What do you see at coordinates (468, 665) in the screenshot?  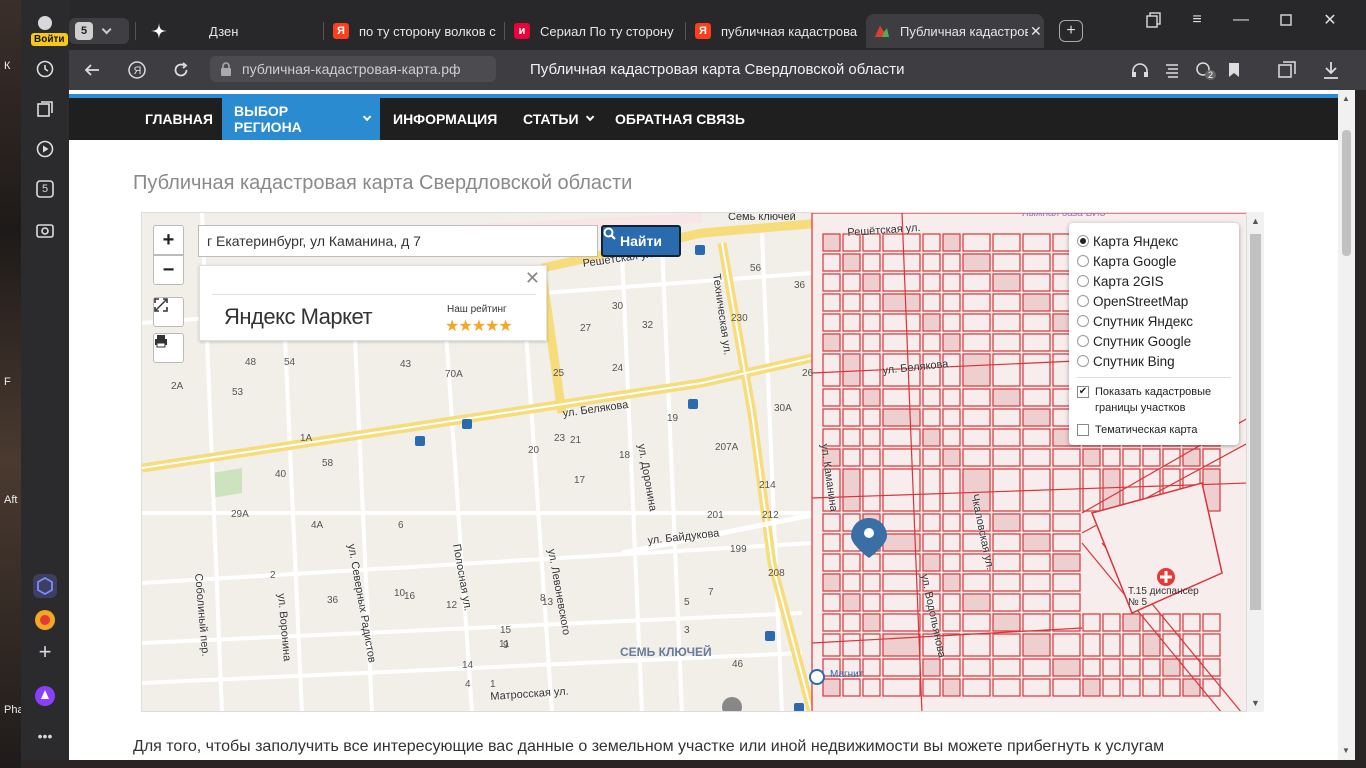 I see `house-number: 14` at bounding box center [468, 665].